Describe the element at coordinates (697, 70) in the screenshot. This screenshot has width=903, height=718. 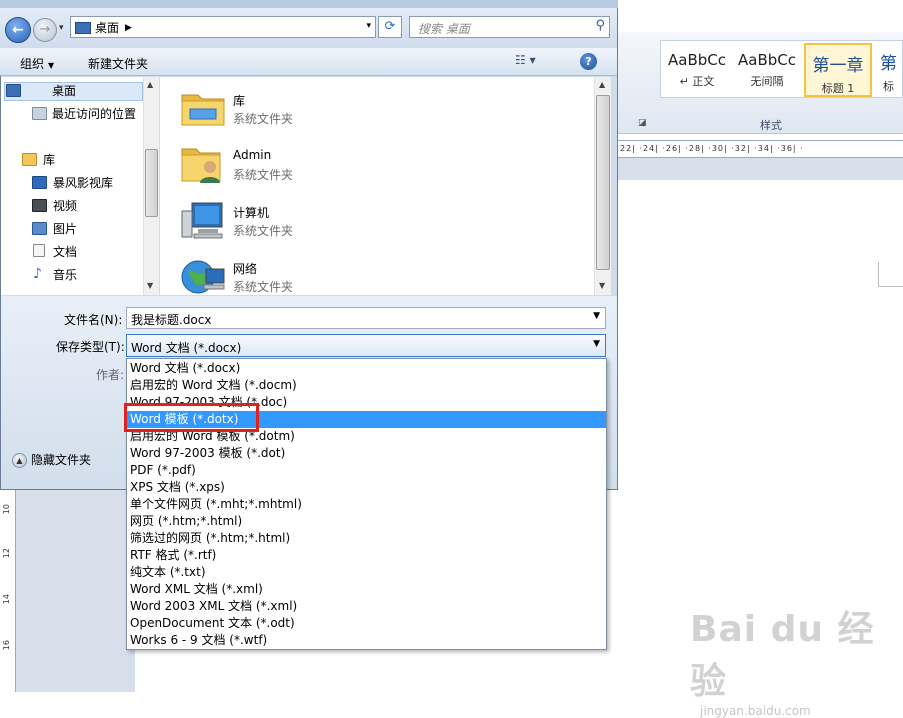
I see `style-normal: AaBbCc ↵ 正文` at that location.